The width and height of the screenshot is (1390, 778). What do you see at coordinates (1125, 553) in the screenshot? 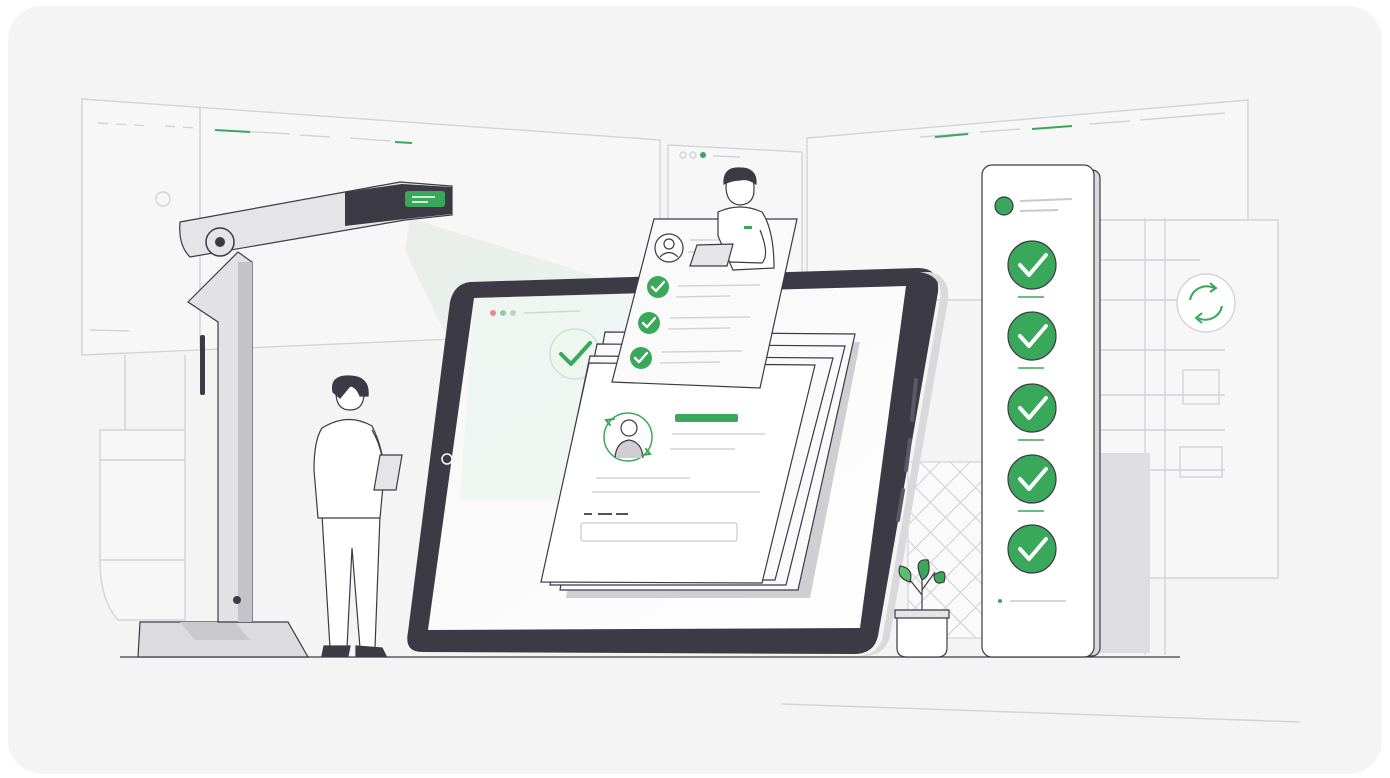
I see `shelf-block` at bounding box center [1125, 553].